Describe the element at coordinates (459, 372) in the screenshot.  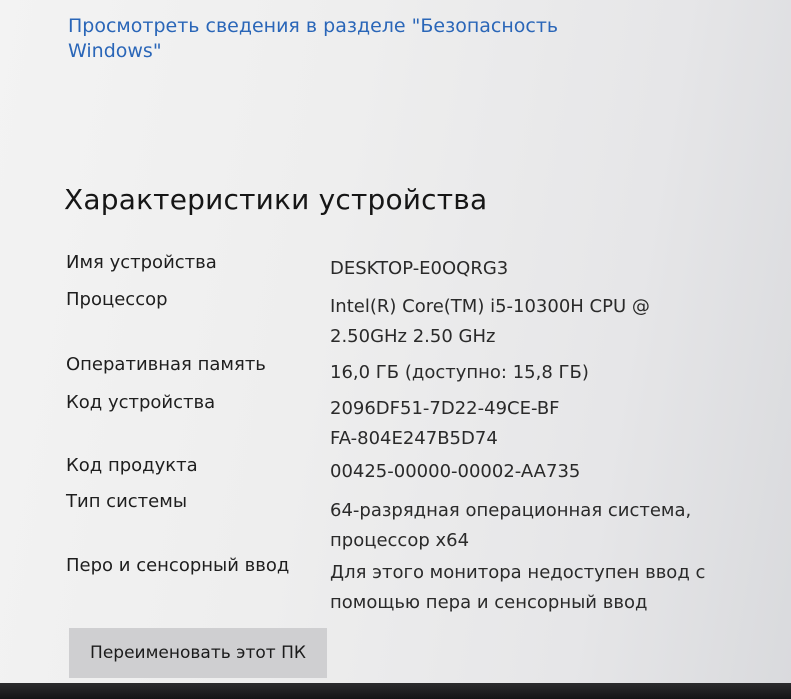
I see `ram-value: 16,0 ГБ (доступно: 15,8 ГБ)` at that location.